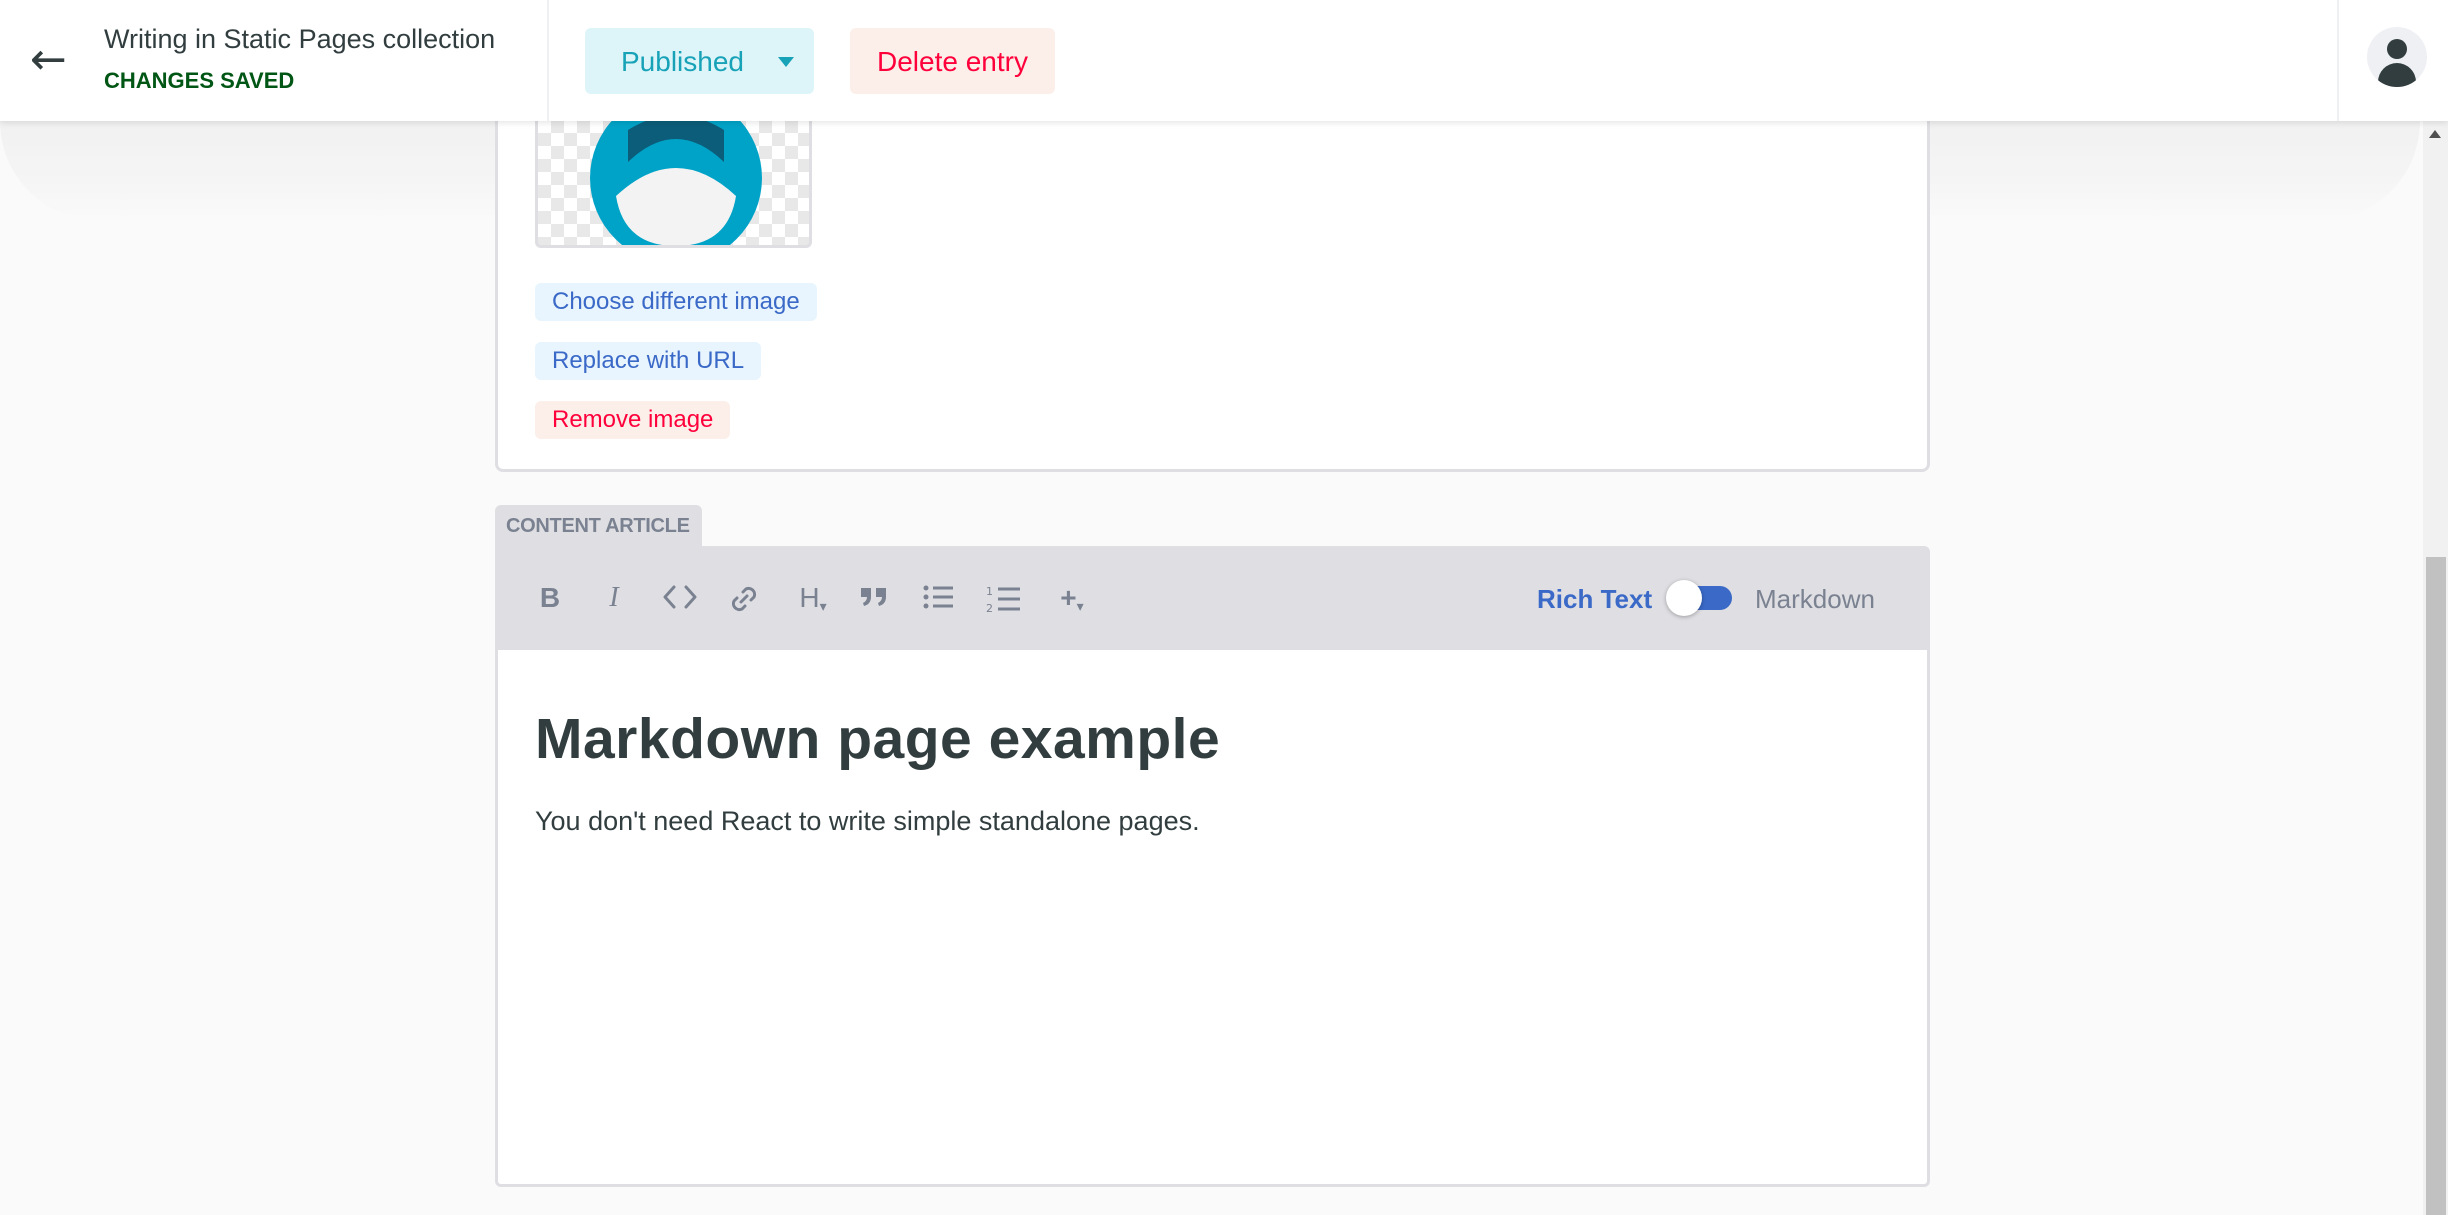 This screenshot has height=1215, width=2448. Describe the element at coordinates (2435, 134) in the screenshot. I see `scroll-up-arrow-icon` at that location.